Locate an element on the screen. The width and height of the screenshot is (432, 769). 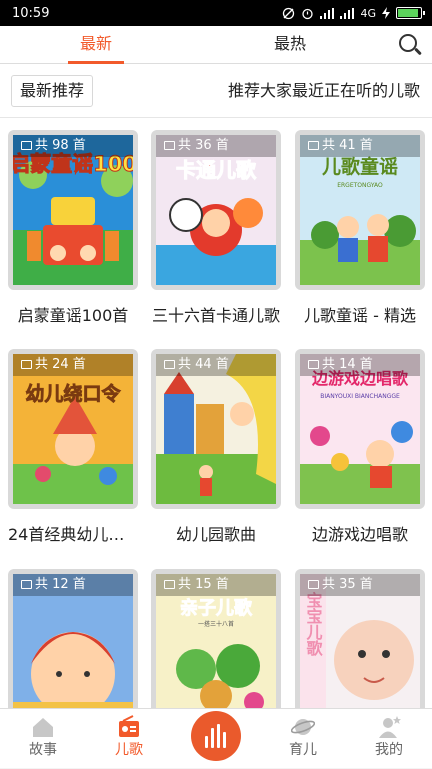
album-cover: 卡通儿歌 共 36 首 is located at coordinates (216, 210).